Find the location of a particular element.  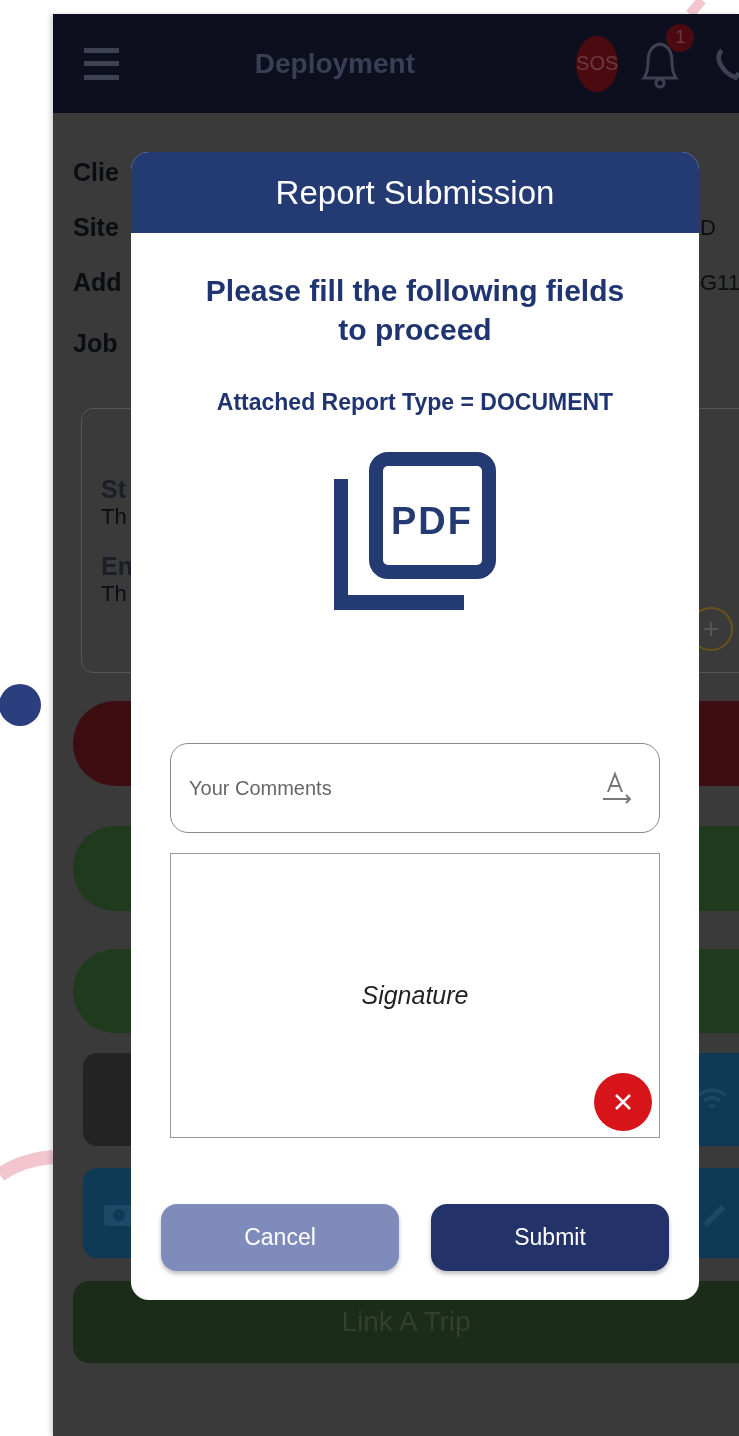

decorative-curve is located at coordinates (27, 1165).